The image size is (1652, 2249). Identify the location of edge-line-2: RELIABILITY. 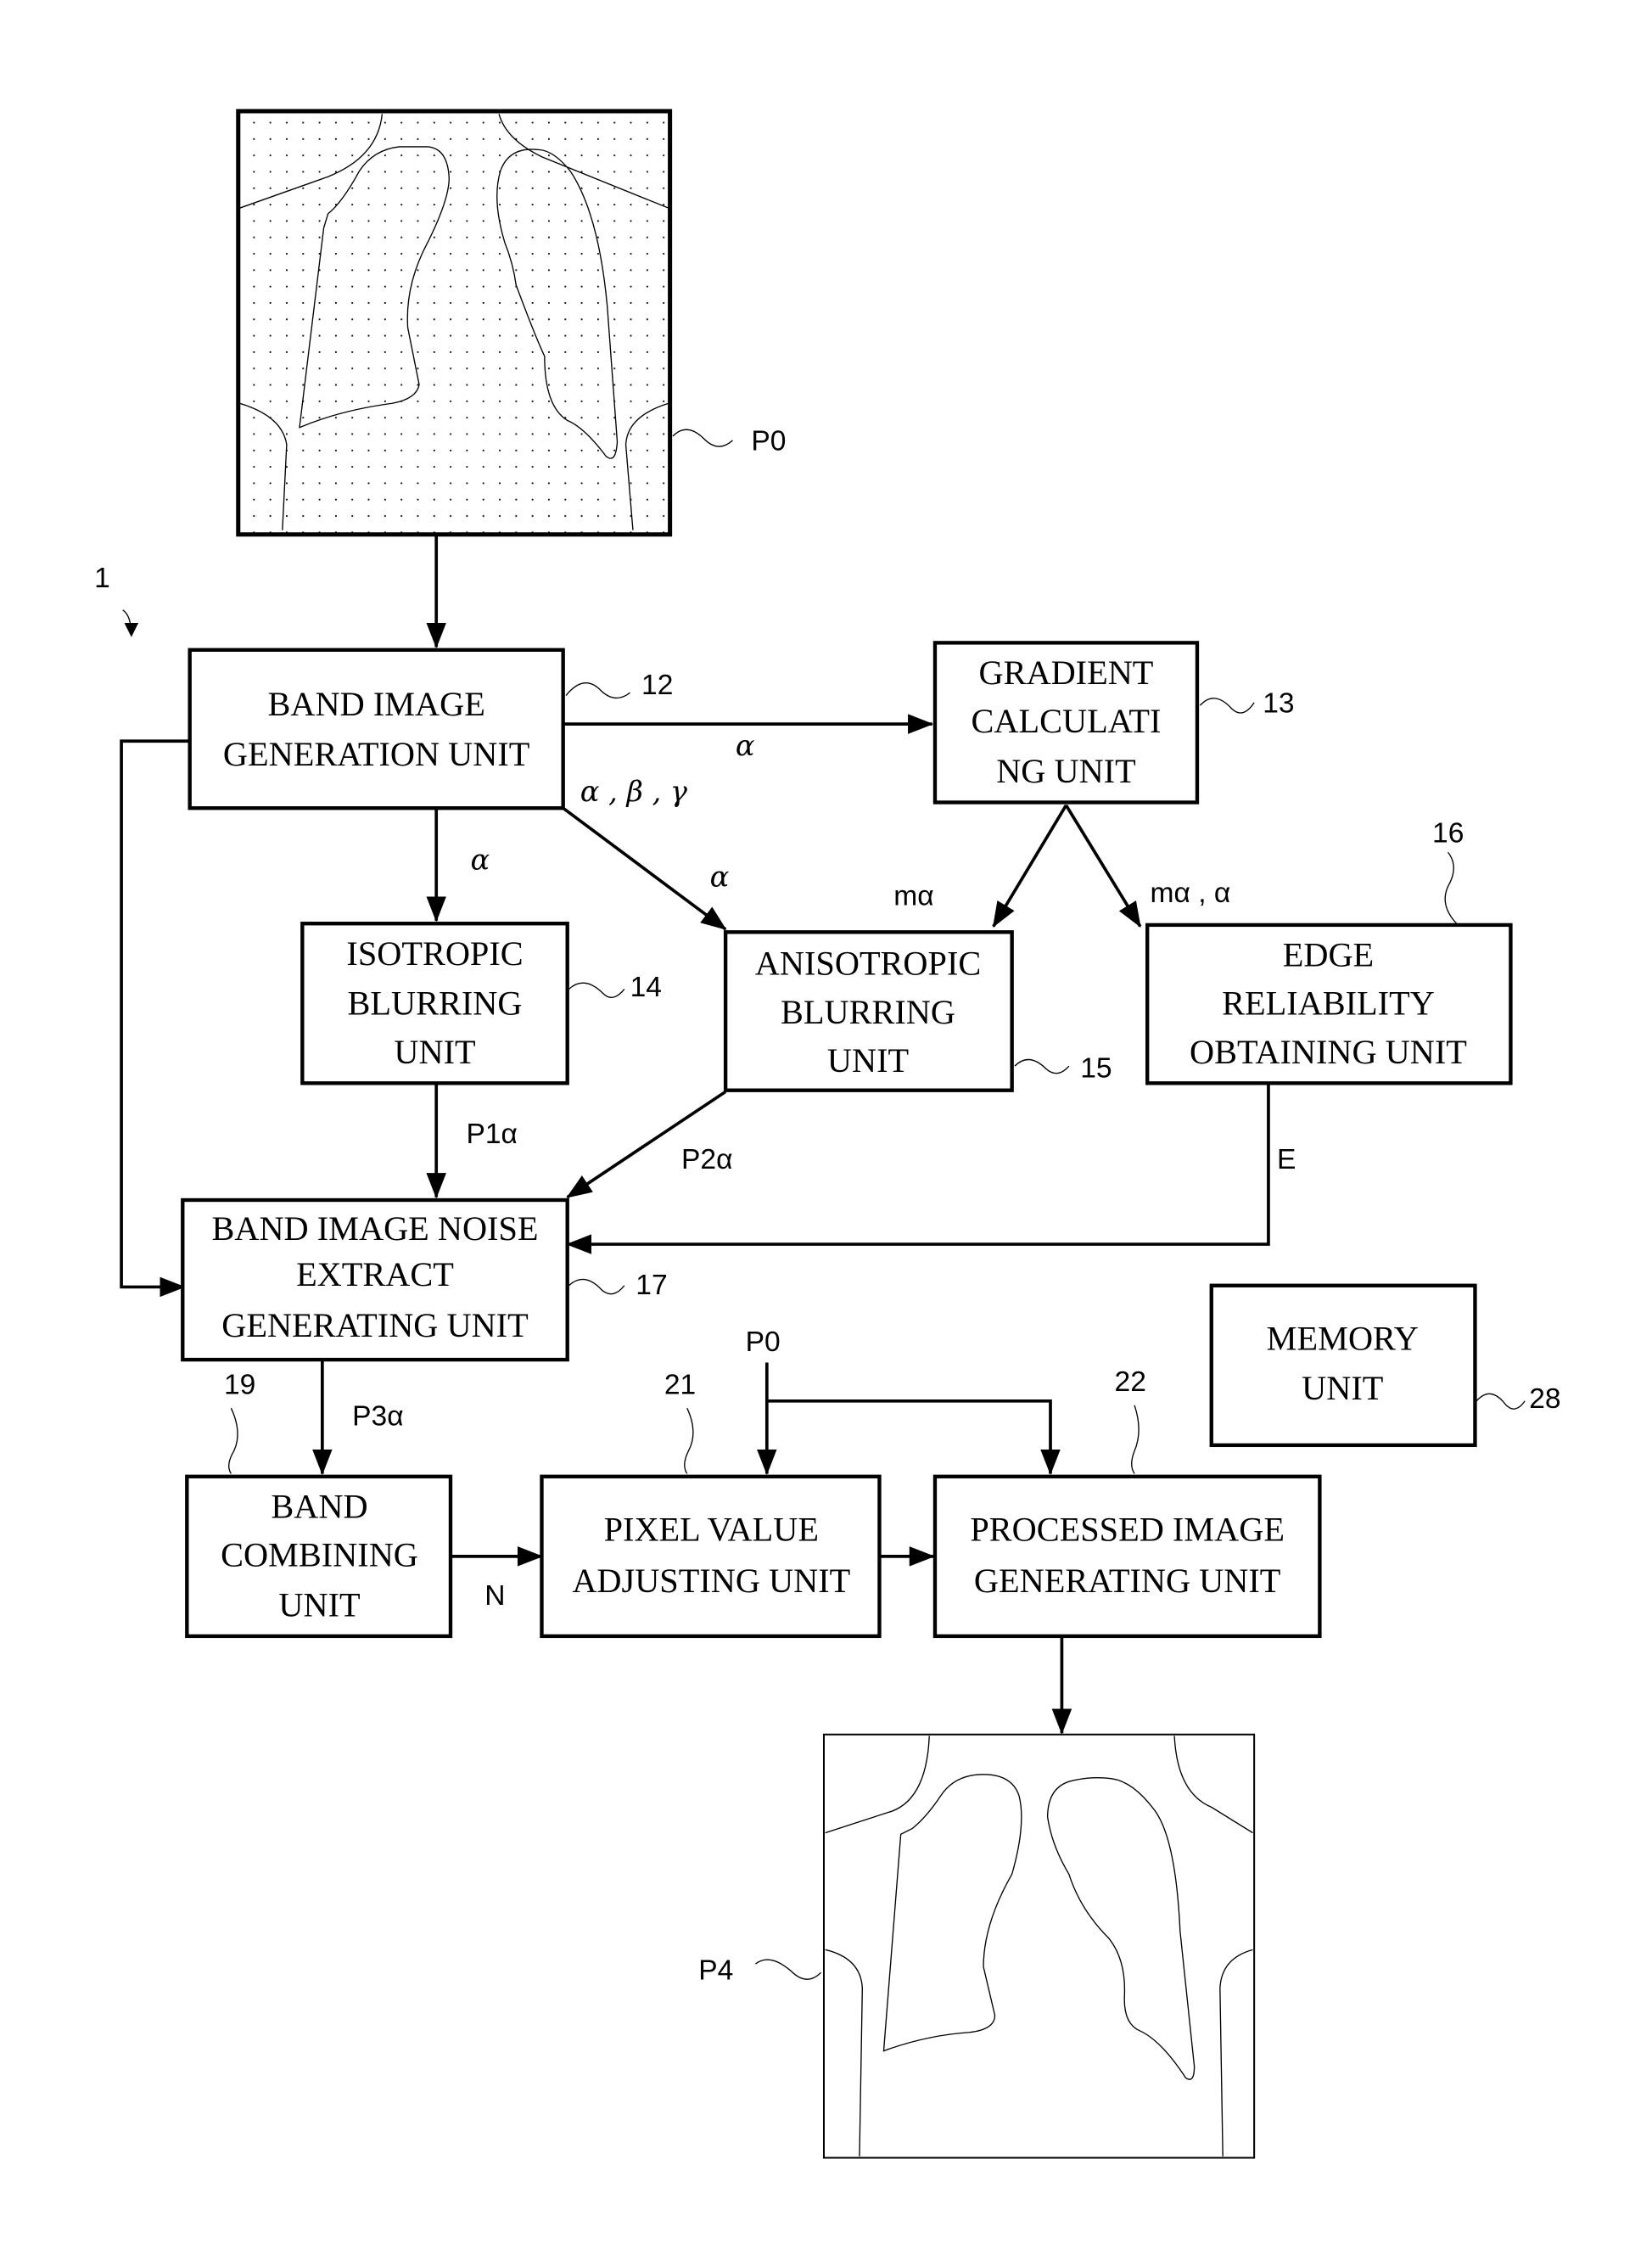
(1328, 1003).